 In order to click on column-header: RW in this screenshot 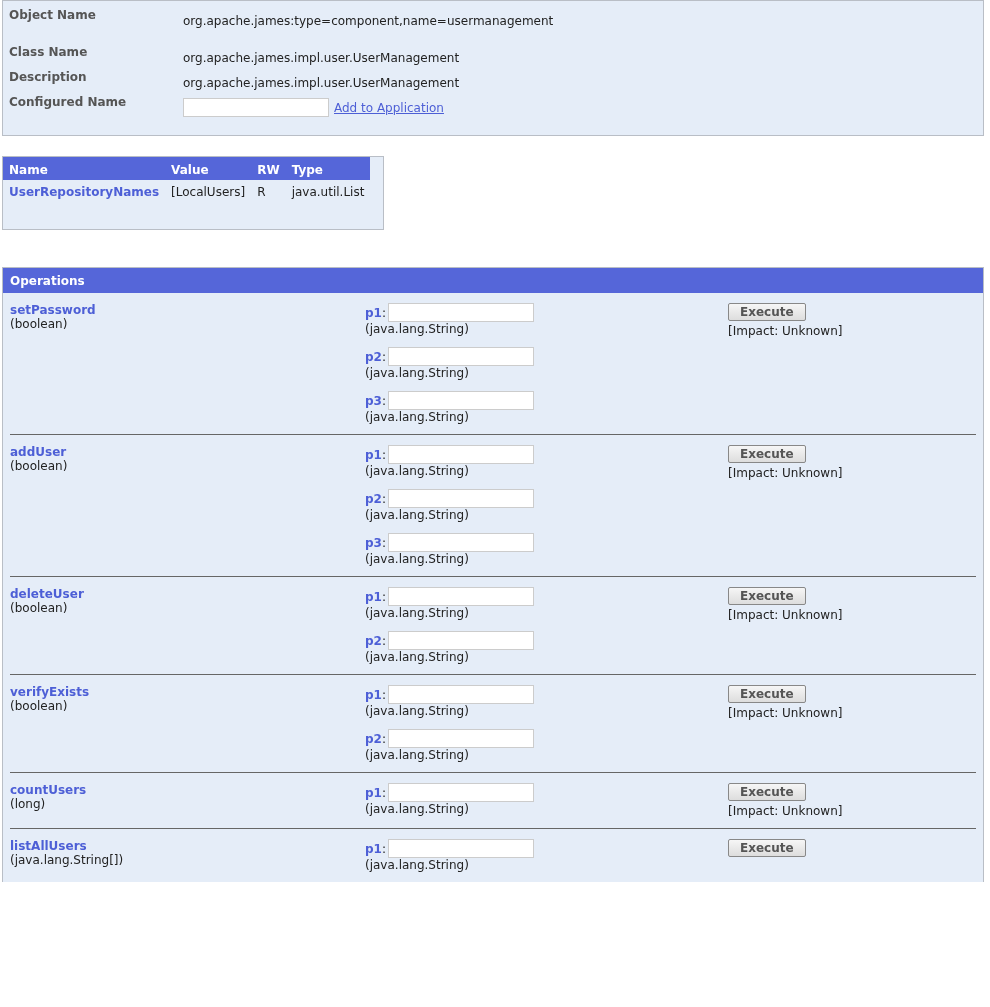, I will do `click(268, 168)`.